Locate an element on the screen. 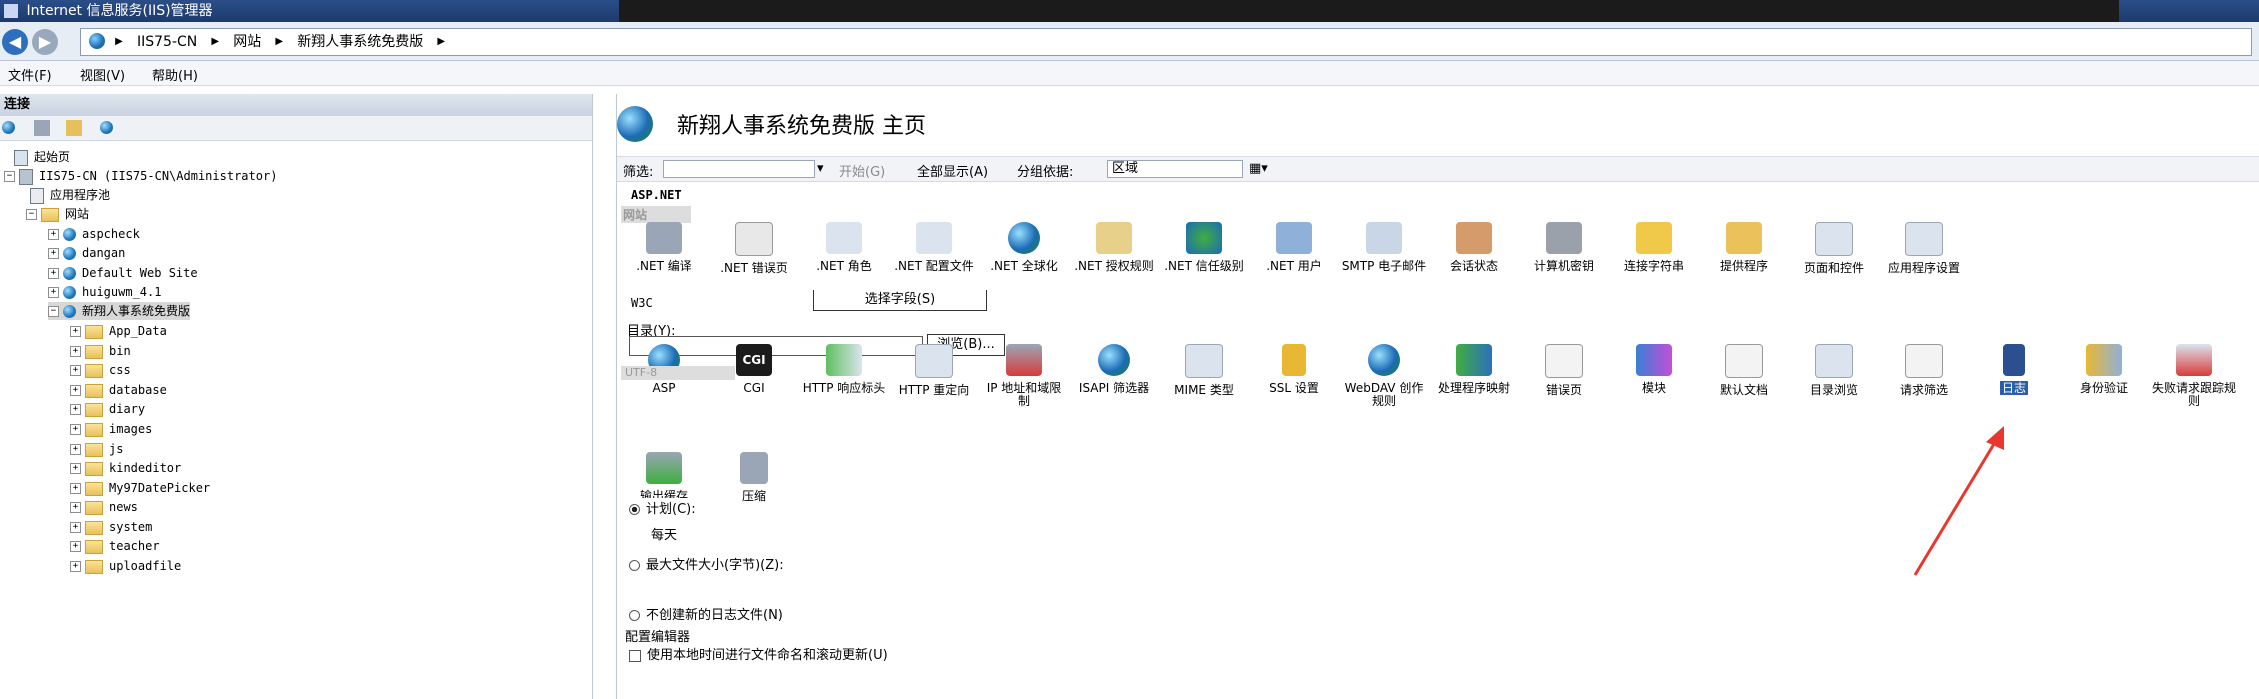 This screenshot has width=2259, height=699. w3c-label: W3C is located at coordinates (642, 303).